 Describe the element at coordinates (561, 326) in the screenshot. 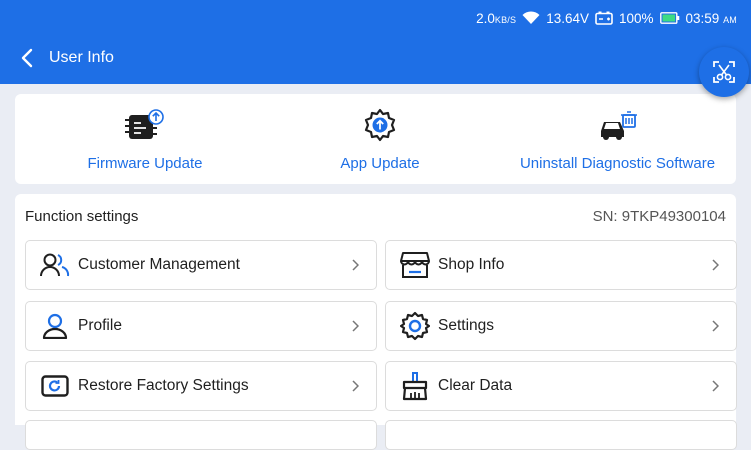

I see `settings-button: Settings` at that location.